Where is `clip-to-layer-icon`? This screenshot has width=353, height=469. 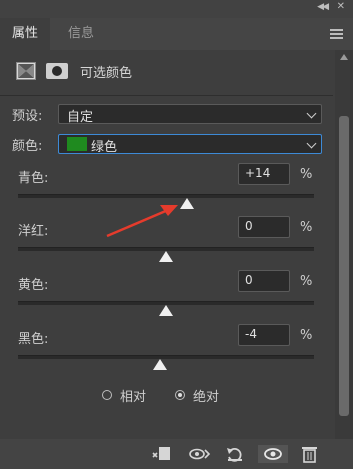
clip-to-layer-icon is located at coordinates (160, 454).